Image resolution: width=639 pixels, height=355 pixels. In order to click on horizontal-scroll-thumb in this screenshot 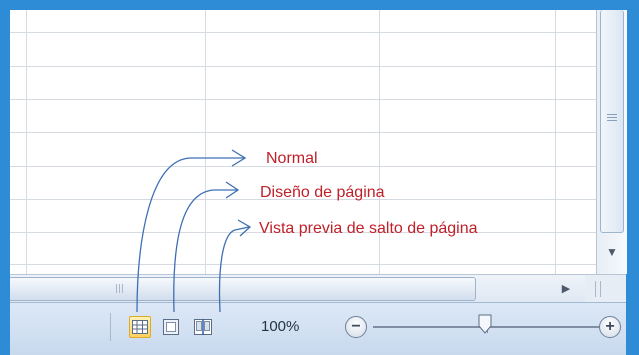, I will do `click(243, 289)`.